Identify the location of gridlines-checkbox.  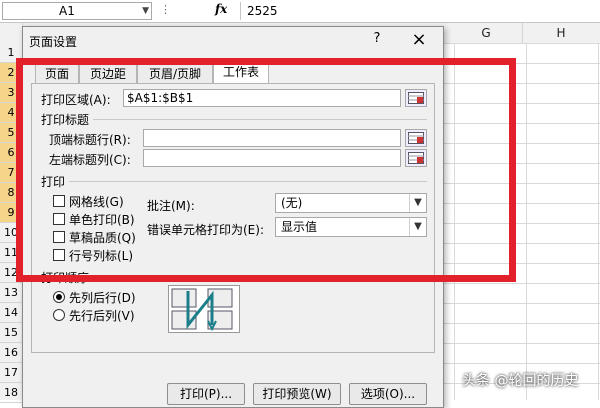
(59, 201).